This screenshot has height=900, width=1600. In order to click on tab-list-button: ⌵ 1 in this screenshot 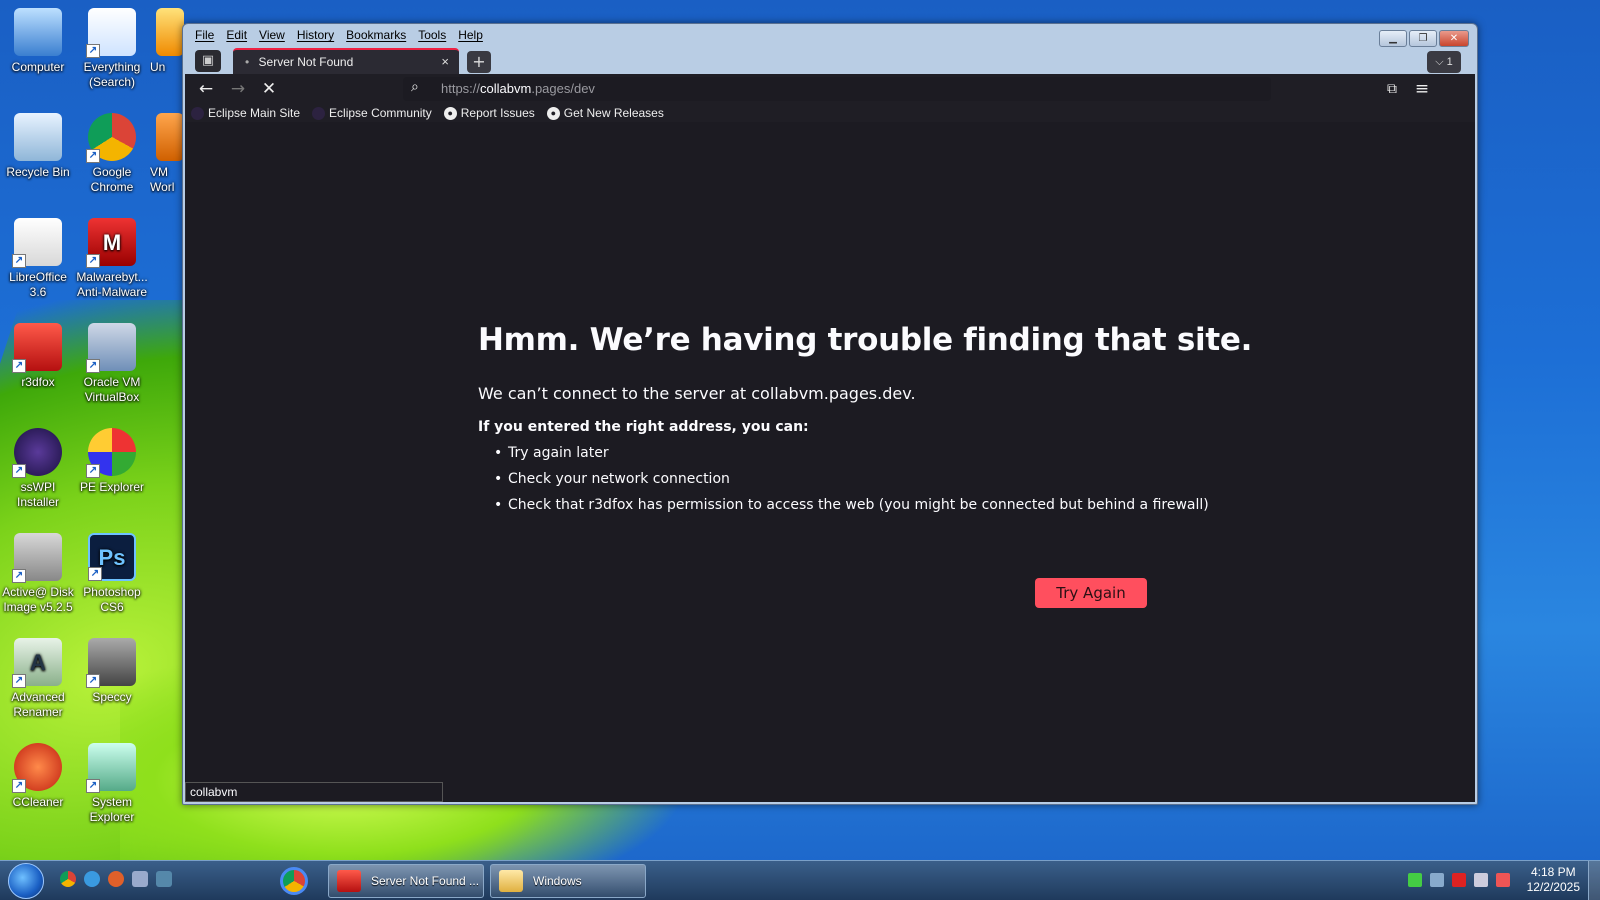, I will do `click(1444, 62)`.